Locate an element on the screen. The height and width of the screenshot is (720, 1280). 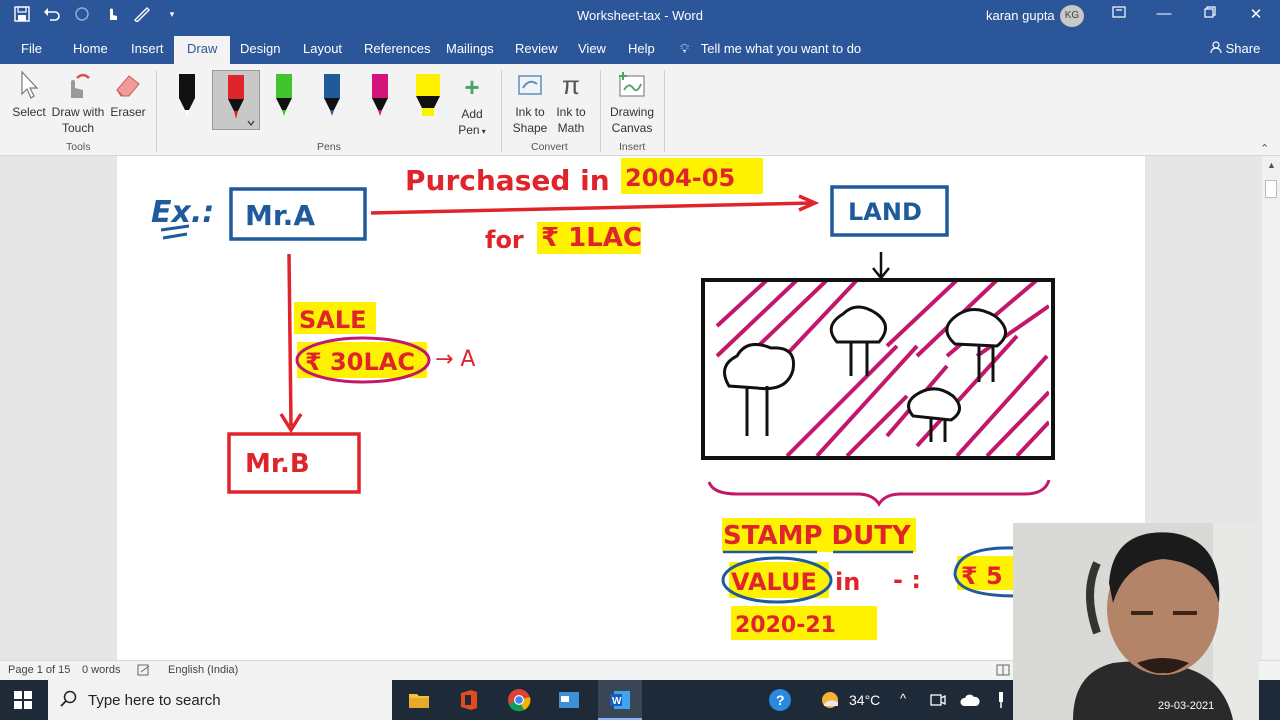
land-label: LAND is located at coordinates (885, 212).